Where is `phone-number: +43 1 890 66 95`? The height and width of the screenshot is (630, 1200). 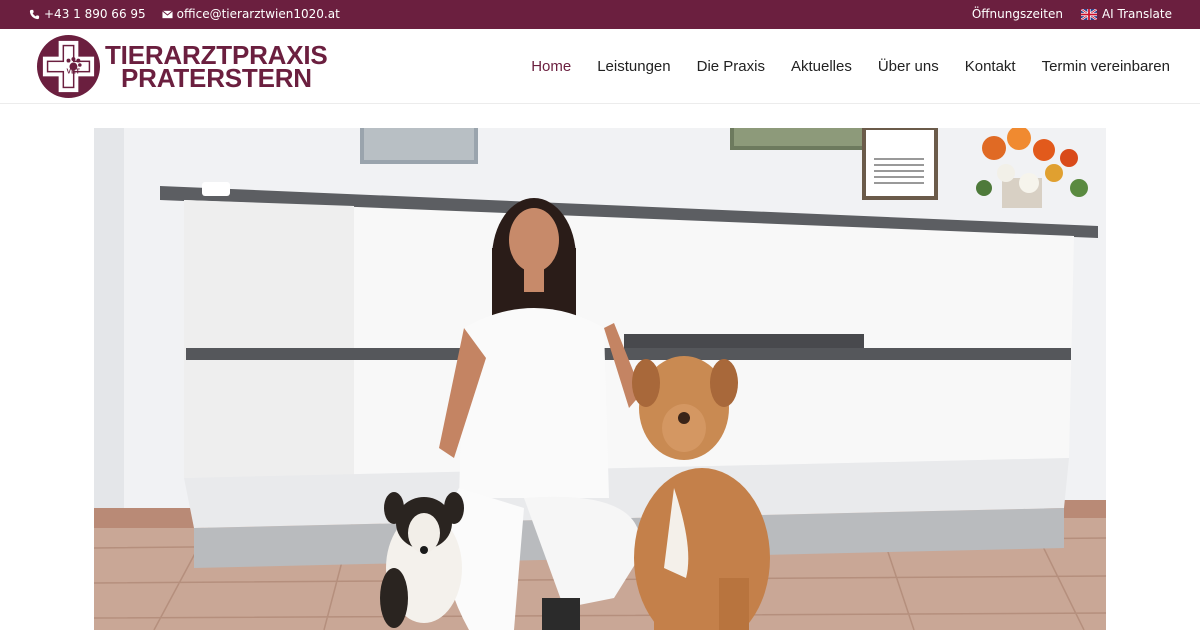 phone-number: +43 1 890 66 95 is located at coordinates (95, 14).